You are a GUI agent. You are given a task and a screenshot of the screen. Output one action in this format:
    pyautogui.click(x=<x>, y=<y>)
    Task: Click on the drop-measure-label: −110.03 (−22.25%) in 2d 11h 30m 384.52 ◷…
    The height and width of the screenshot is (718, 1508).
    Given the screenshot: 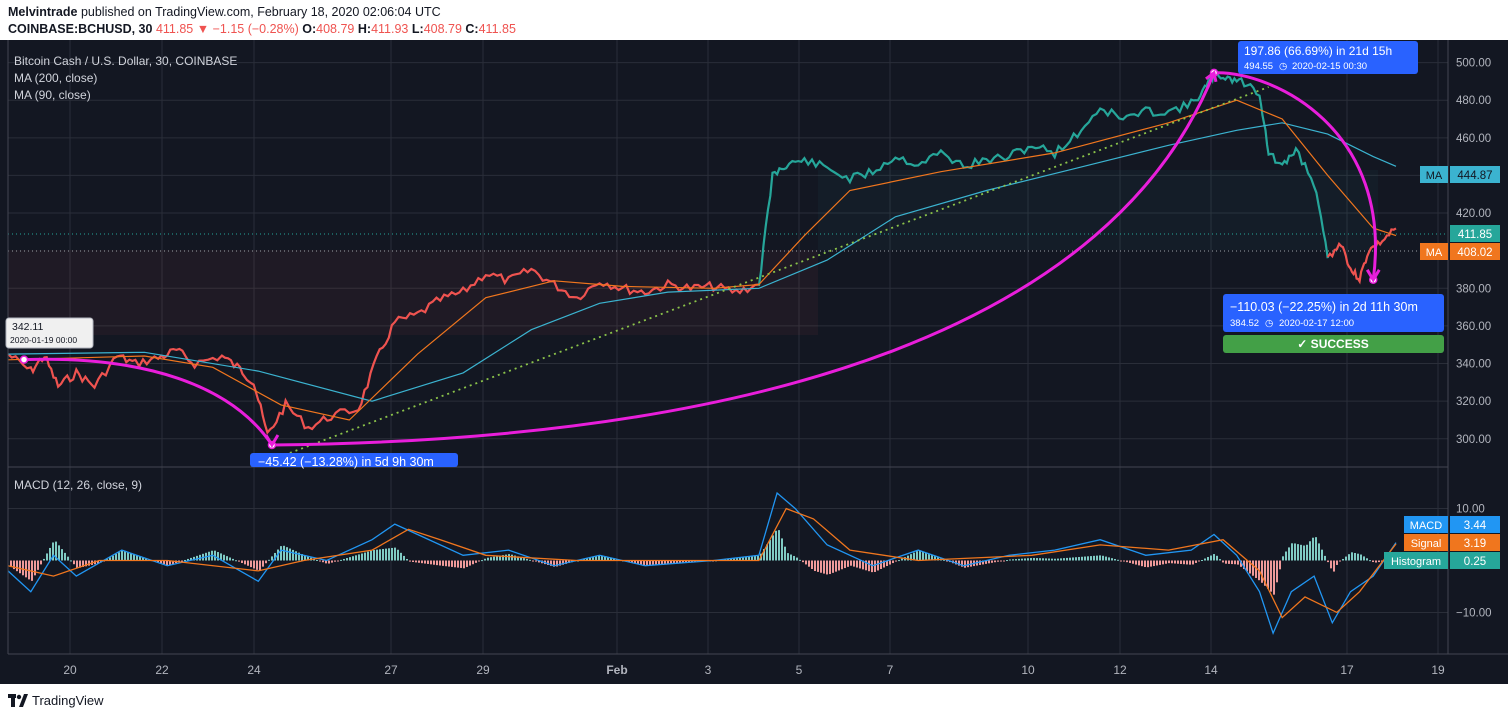 What is the action you would take?
    pyautogui.click(x=1333, y=313)
    